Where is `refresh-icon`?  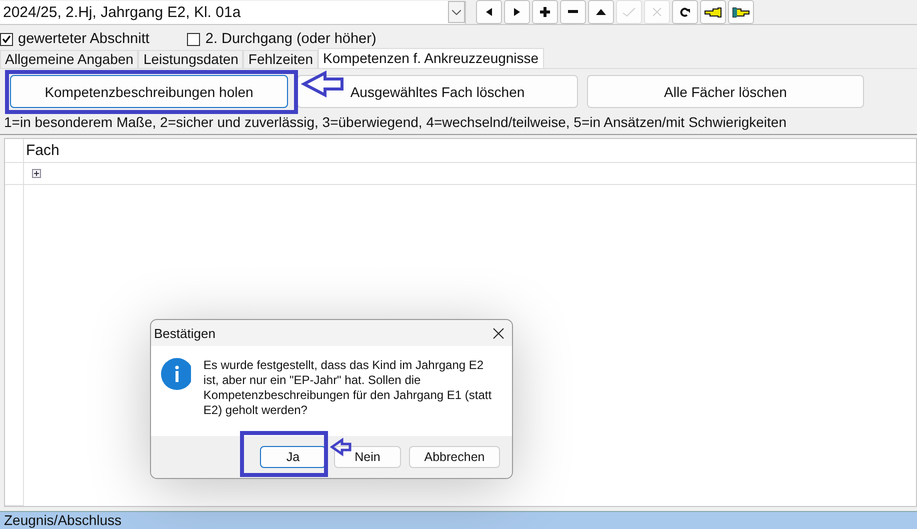 refresh-icon is located at coordinates (685, 12).